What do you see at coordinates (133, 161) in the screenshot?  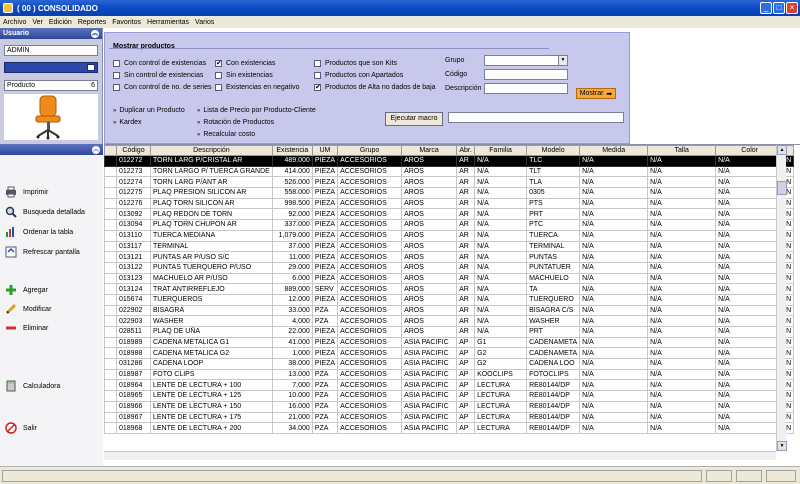 I see `table-cell: 012272` at bounding box center [133, 161].